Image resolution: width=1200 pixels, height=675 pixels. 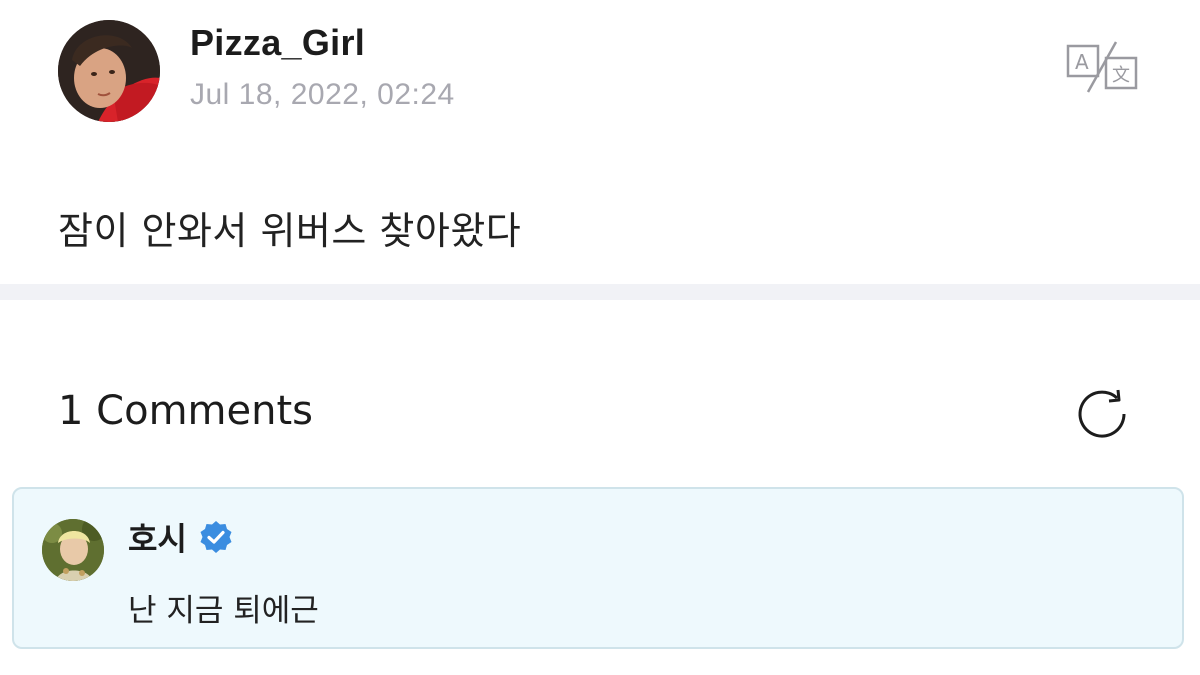 I want to click on author-name: Pizza_Girl, so click(x=277, y=43).